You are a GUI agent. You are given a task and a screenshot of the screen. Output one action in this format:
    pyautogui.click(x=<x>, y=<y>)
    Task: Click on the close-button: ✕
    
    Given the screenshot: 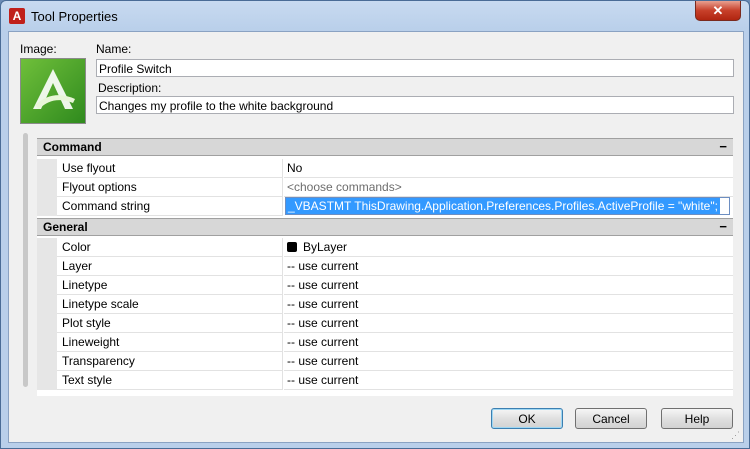 What is the action you would take?
    pyautogui.click(x=718, y=11)
    